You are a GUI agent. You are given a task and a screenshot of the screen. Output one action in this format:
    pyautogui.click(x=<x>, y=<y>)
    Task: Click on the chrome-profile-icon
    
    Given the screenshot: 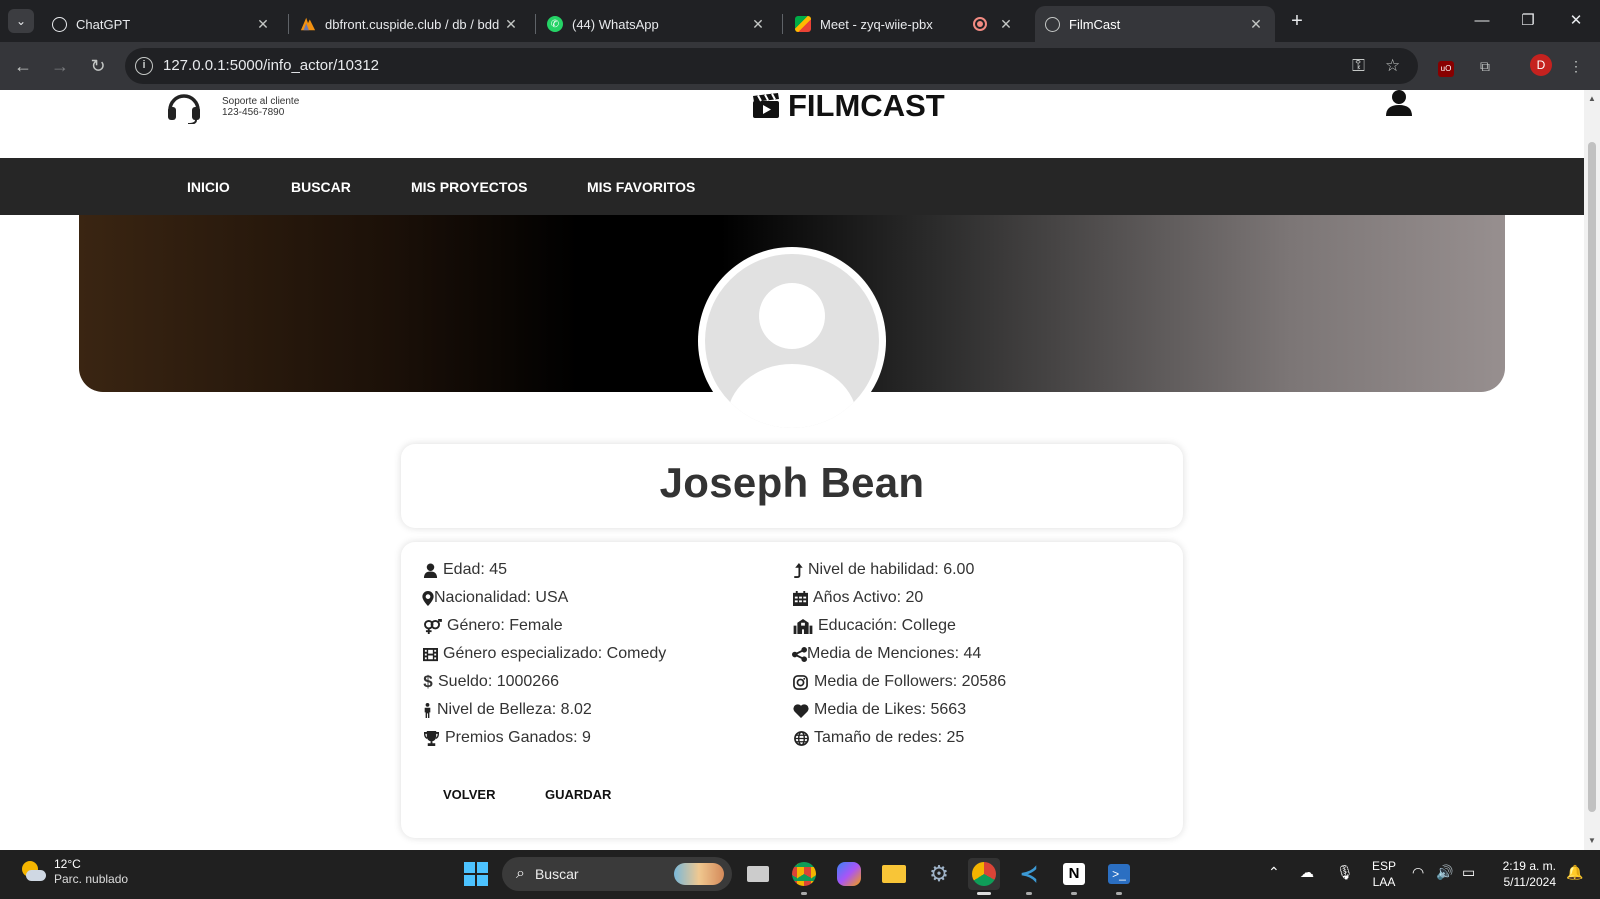 What is the action you would take?
    pyautogui.click(x=804, y=876)
    